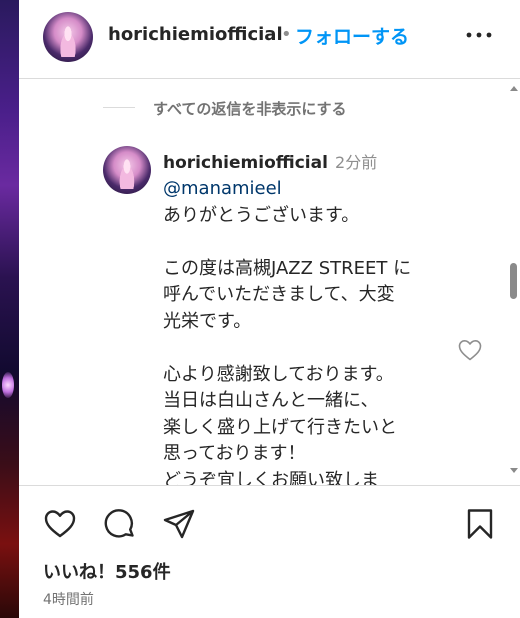  I want to click on scroll-thumb, so click(513, 281).